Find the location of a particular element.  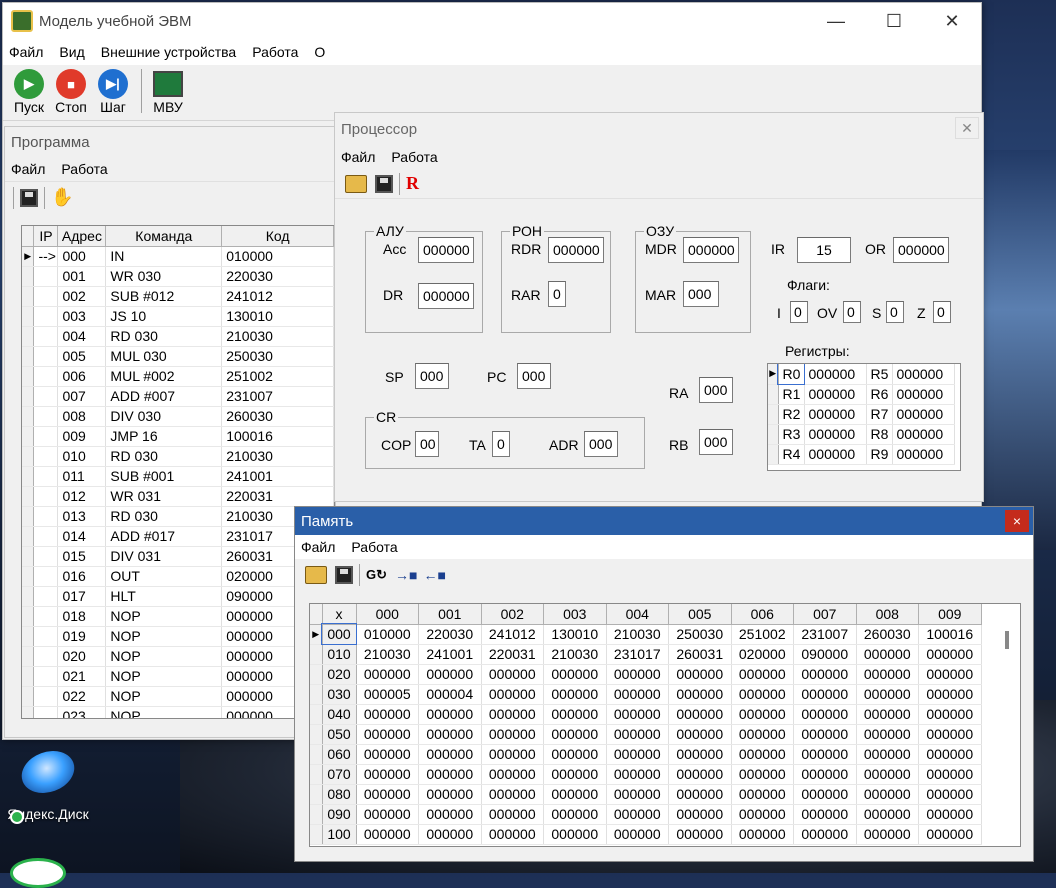

load-from-memory-icon: ←■ is located at coordinates (434, 575).